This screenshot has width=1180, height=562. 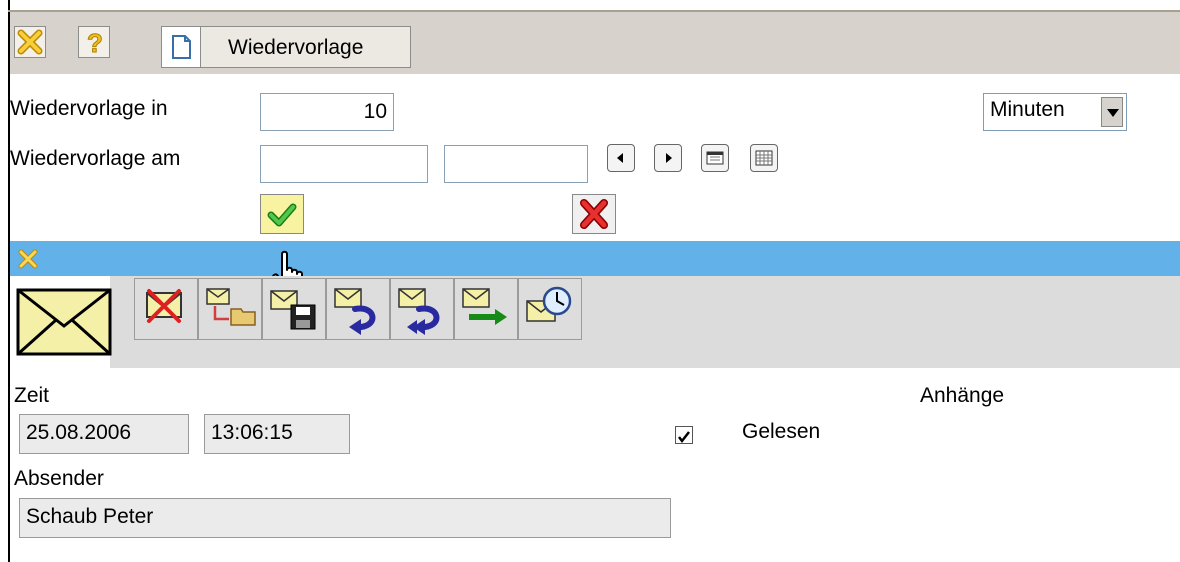 I want to click on calendar-day-button, so click(x=715, y=158).